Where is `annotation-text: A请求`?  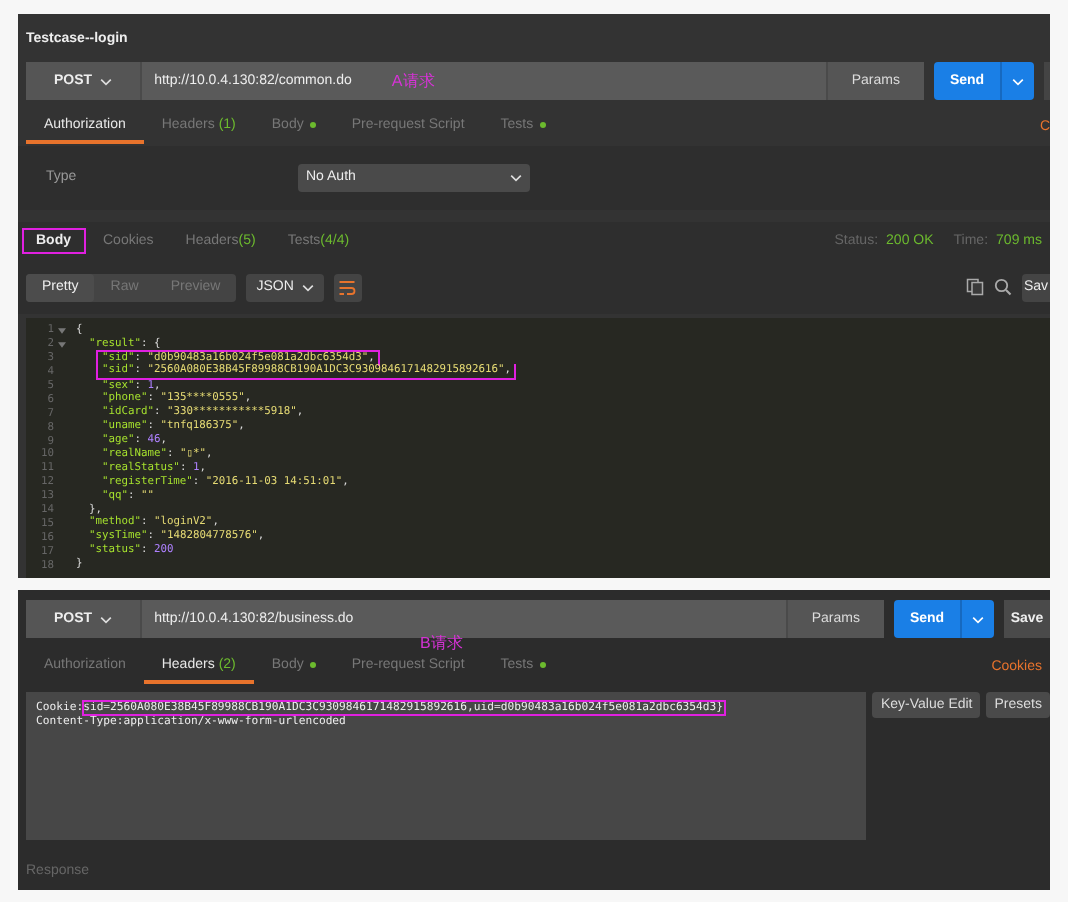 annotation-text: A请求 is located at coordinates (413, 81).